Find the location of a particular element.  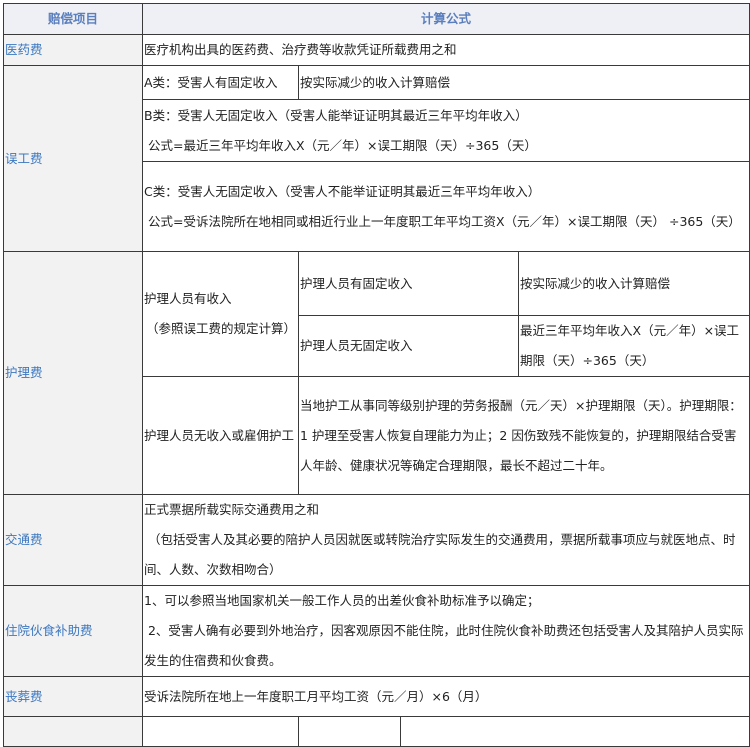

nursing-no-fixed-income: 护理人员无固定收入 is located at coordinates (408, 346).